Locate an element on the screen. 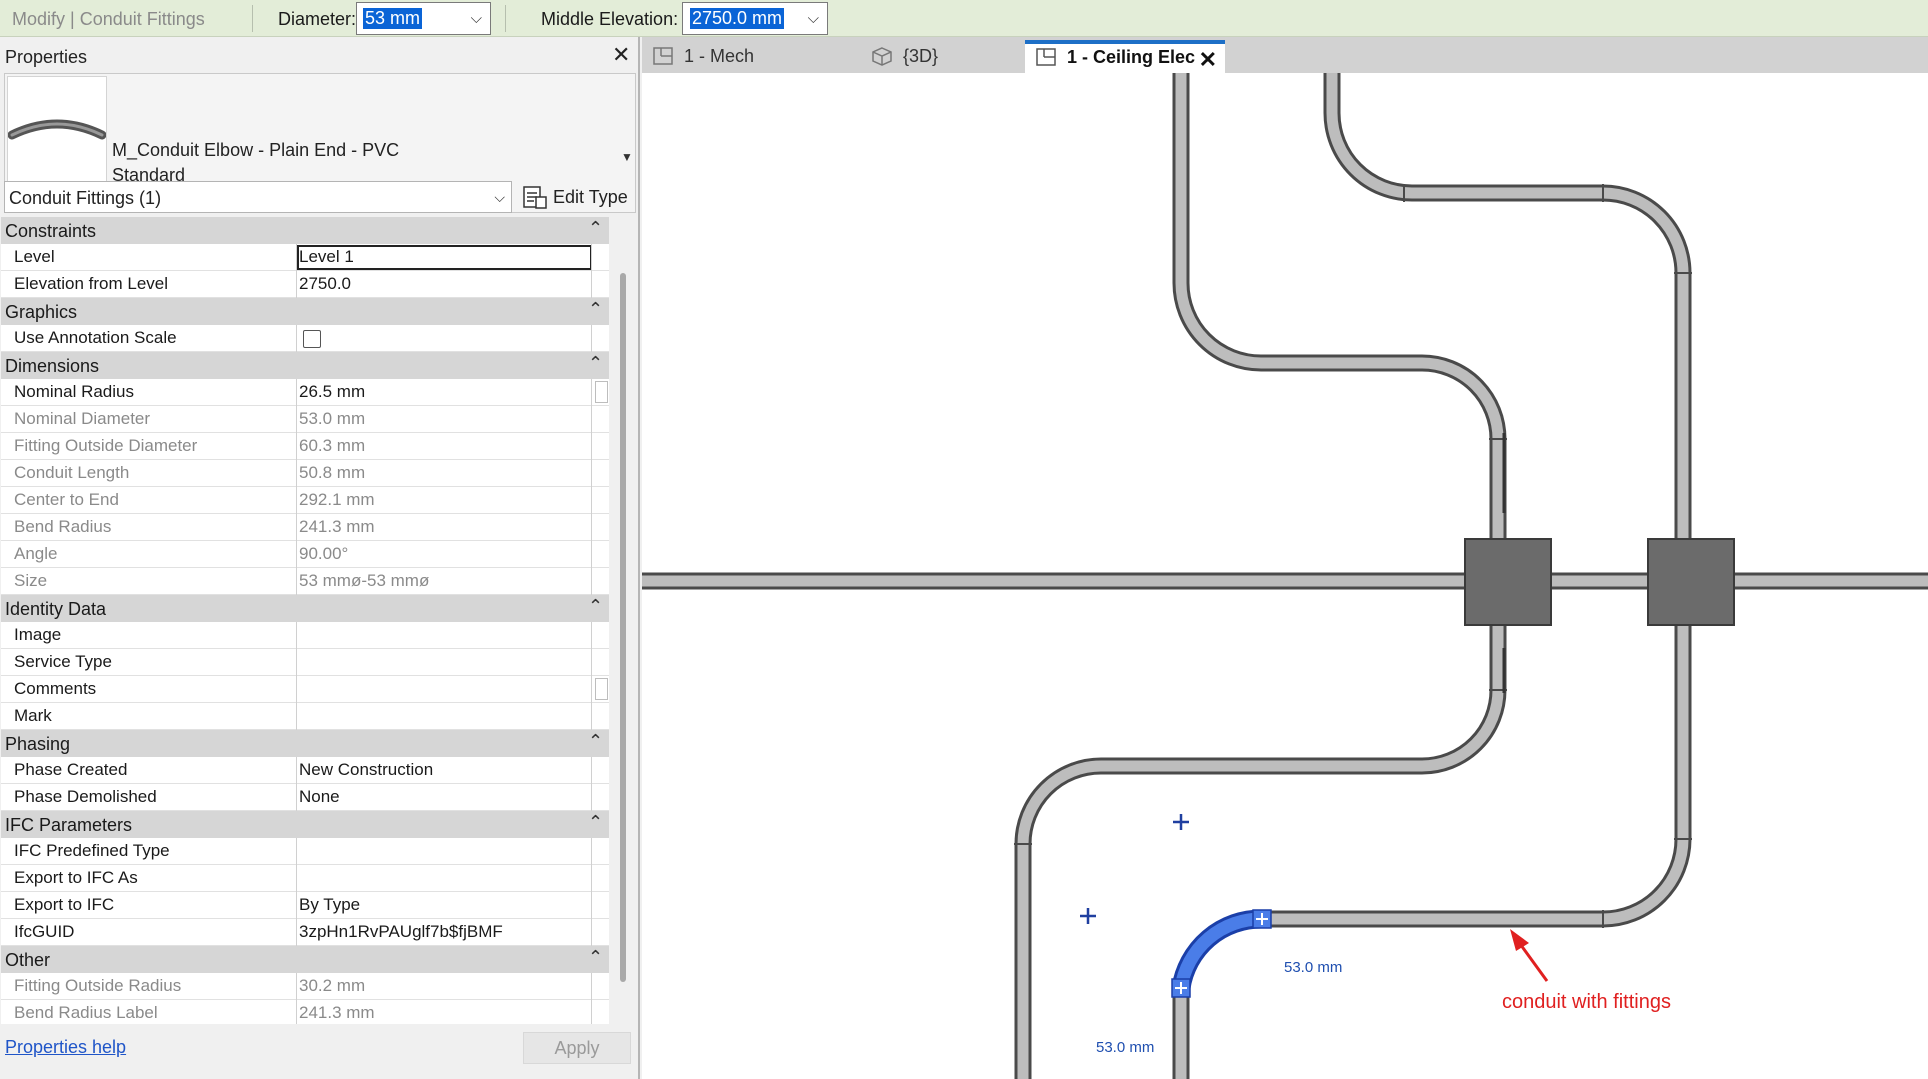  prop-name: Bend Radius is located at coordinates (63, 526).